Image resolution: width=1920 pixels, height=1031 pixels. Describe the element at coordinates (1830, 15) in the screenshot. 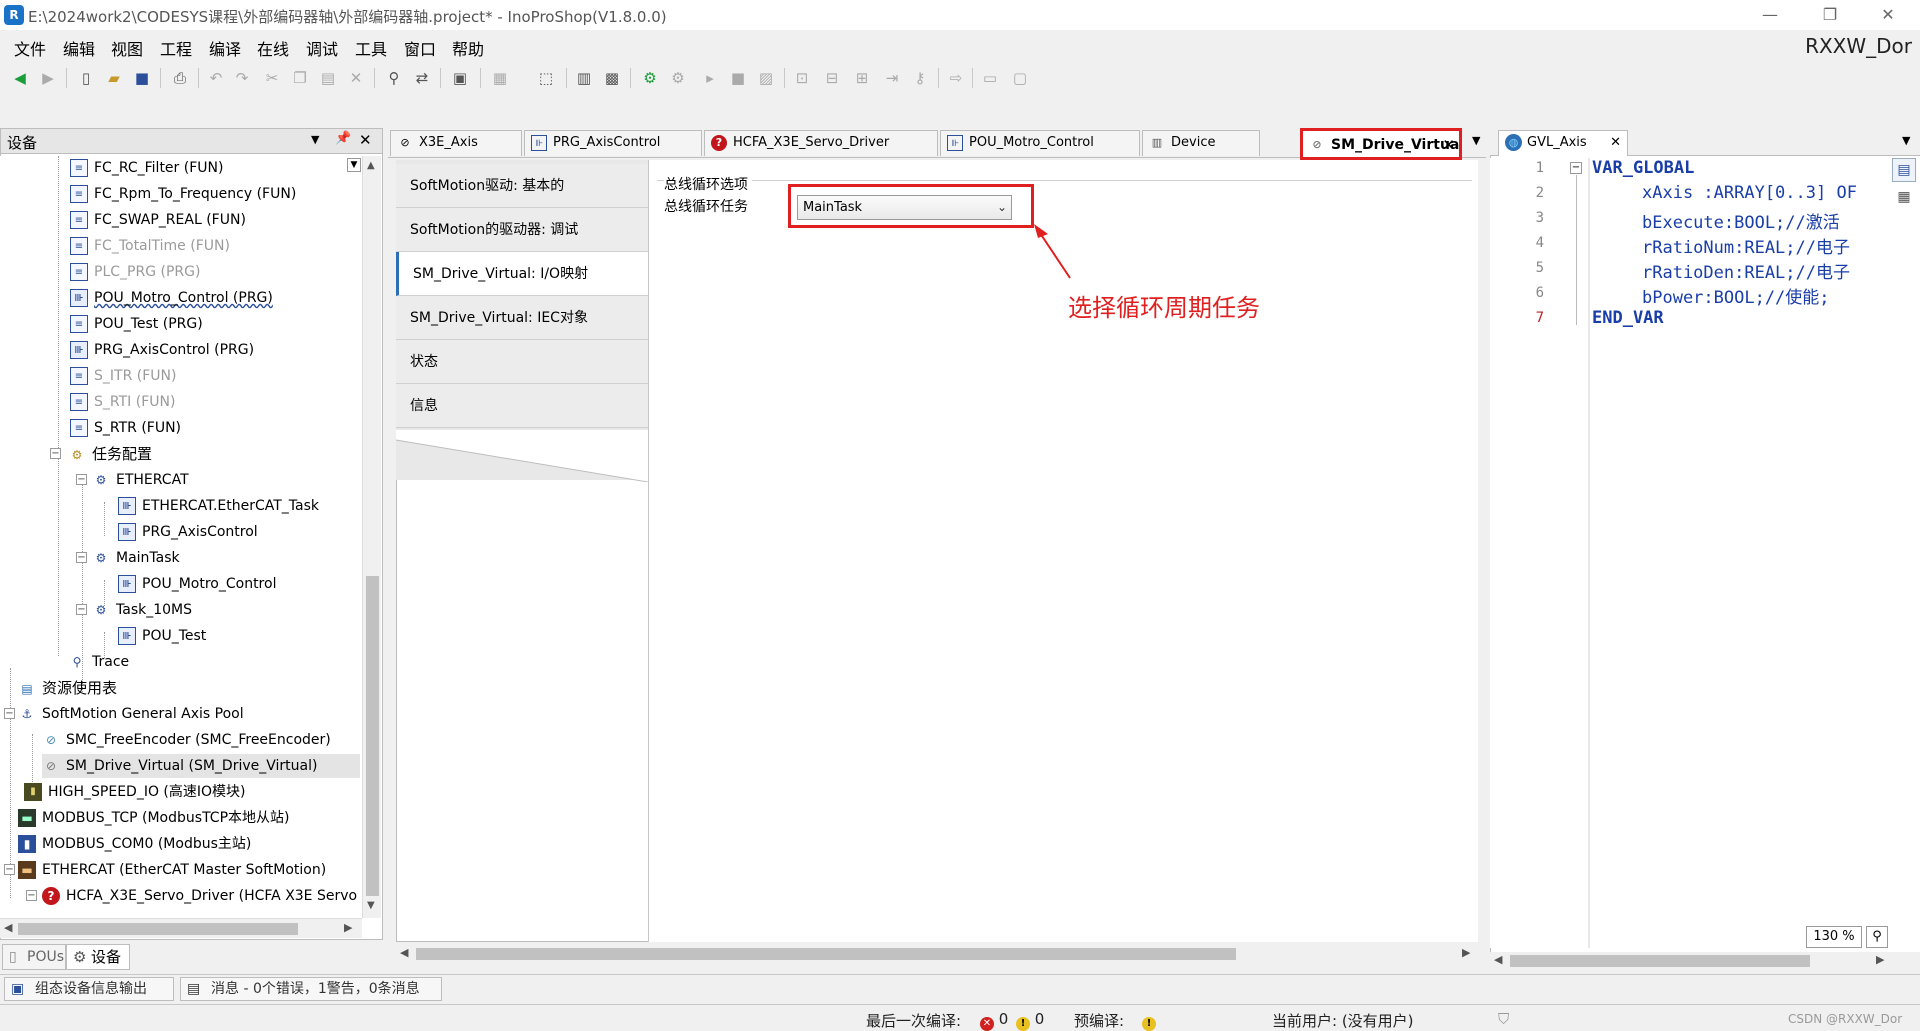

I see `restore-button: ❐` at that location.